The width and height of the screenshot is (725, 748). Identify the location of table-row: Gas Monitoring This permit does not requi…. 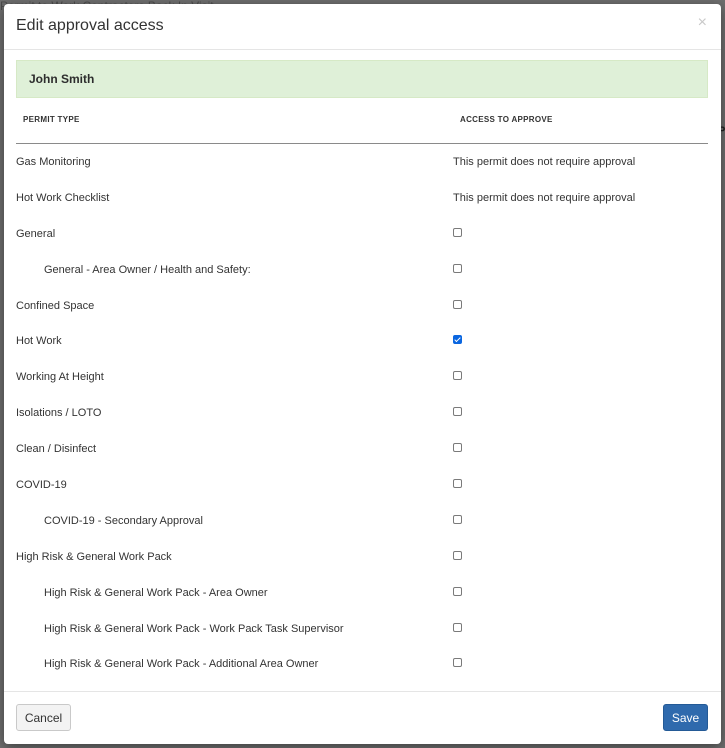
(362, 162).